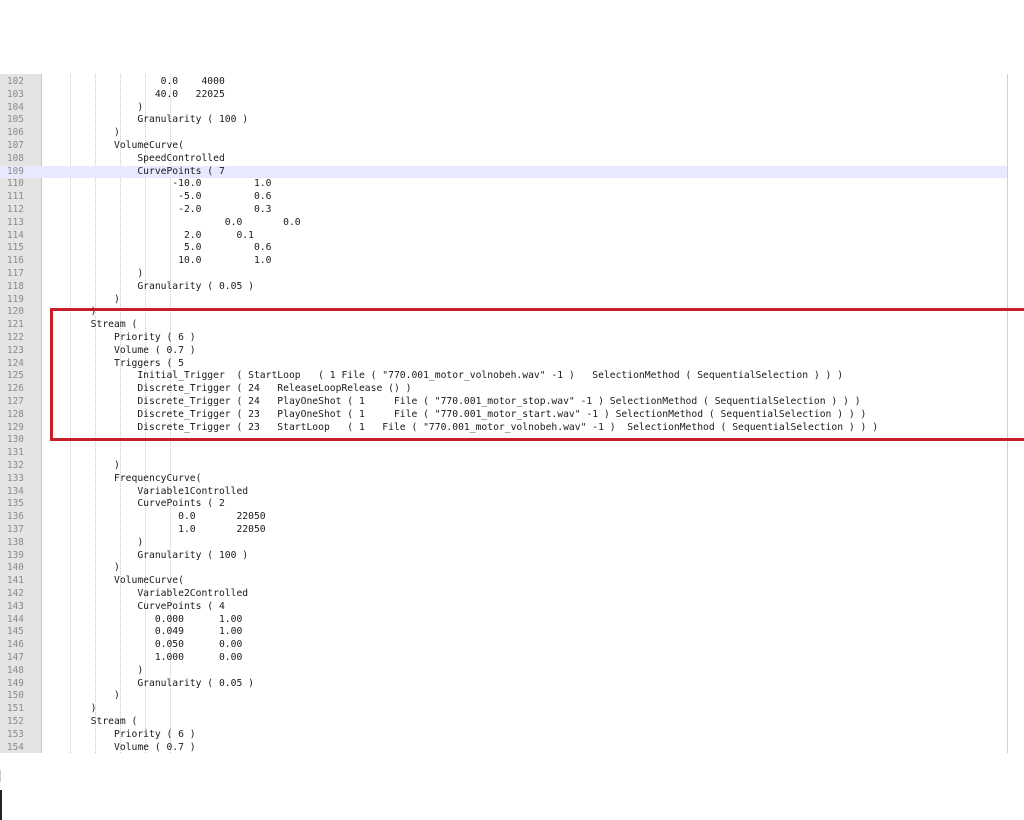 The height and width of the screenshot is (820, 1024). I want to click on code-line: 105 Granularity ( 100 ), so click(504, 120).